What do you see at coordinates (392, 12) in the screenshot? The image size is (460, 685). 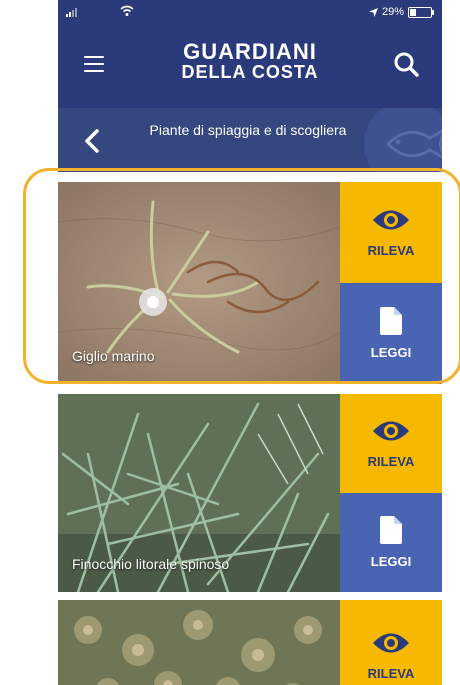 I see `battery-percent: 29%` at bounding box center [392, 12].